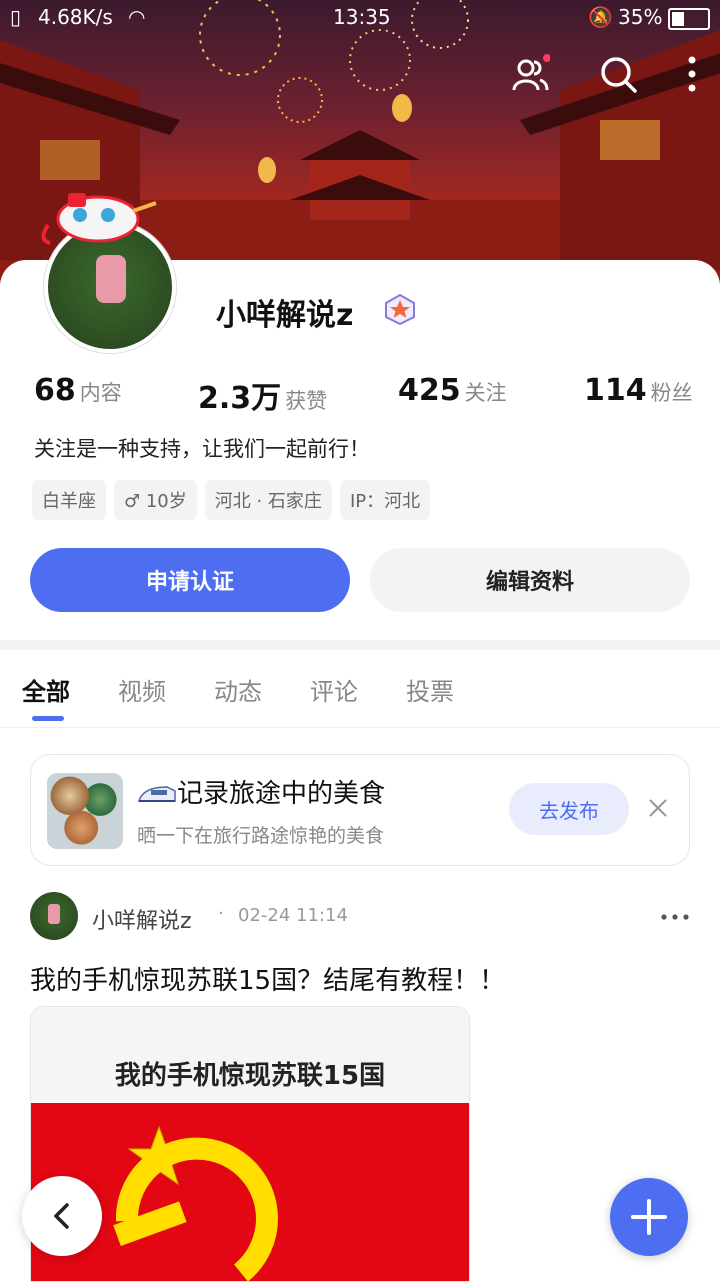 The image size is (720, 1282). What do you see at coordinates (268, 500) in the screenshot?
I see `tag-location: 河北 · 石家庄` at bounding box center [268, 500].